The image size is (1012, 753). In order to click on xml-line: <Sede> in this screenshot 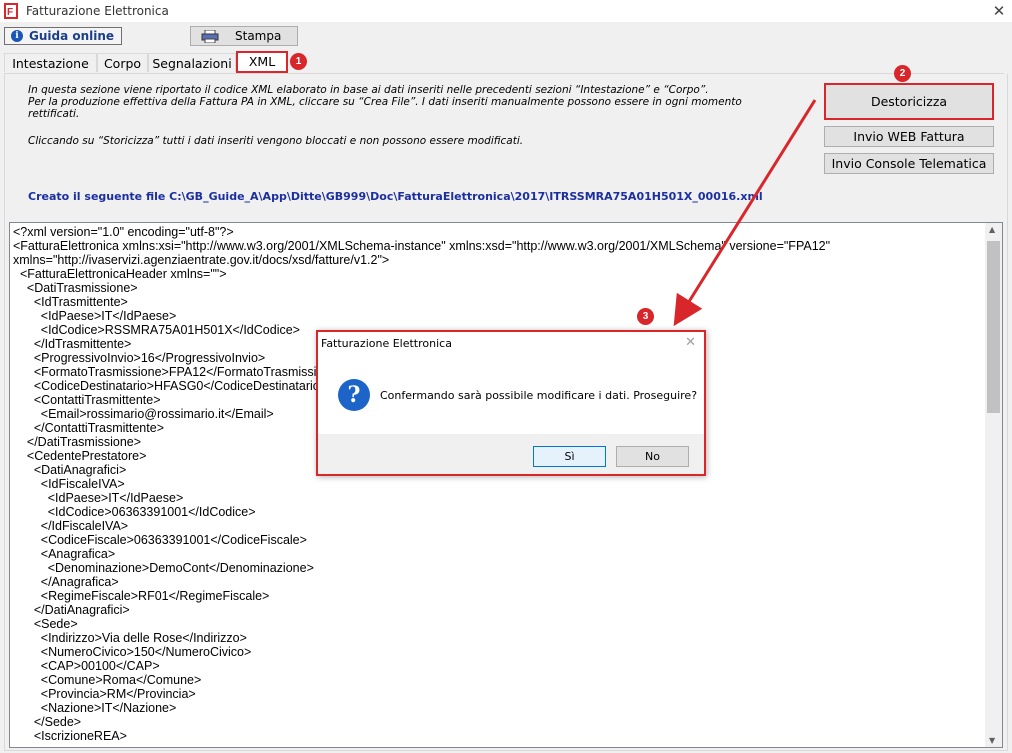, I will do `click(45, 624)`.